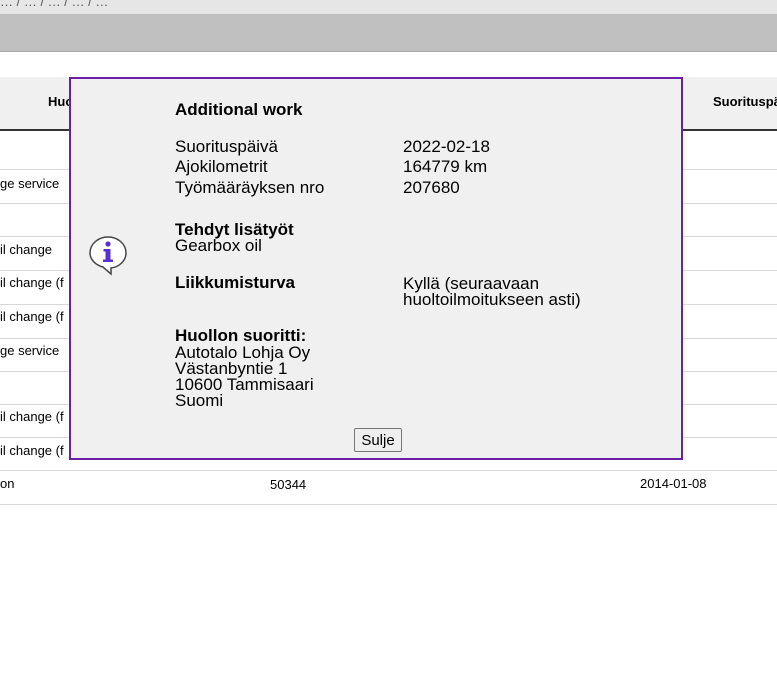  I want to click on toolbar-bar, so click(388, 33).